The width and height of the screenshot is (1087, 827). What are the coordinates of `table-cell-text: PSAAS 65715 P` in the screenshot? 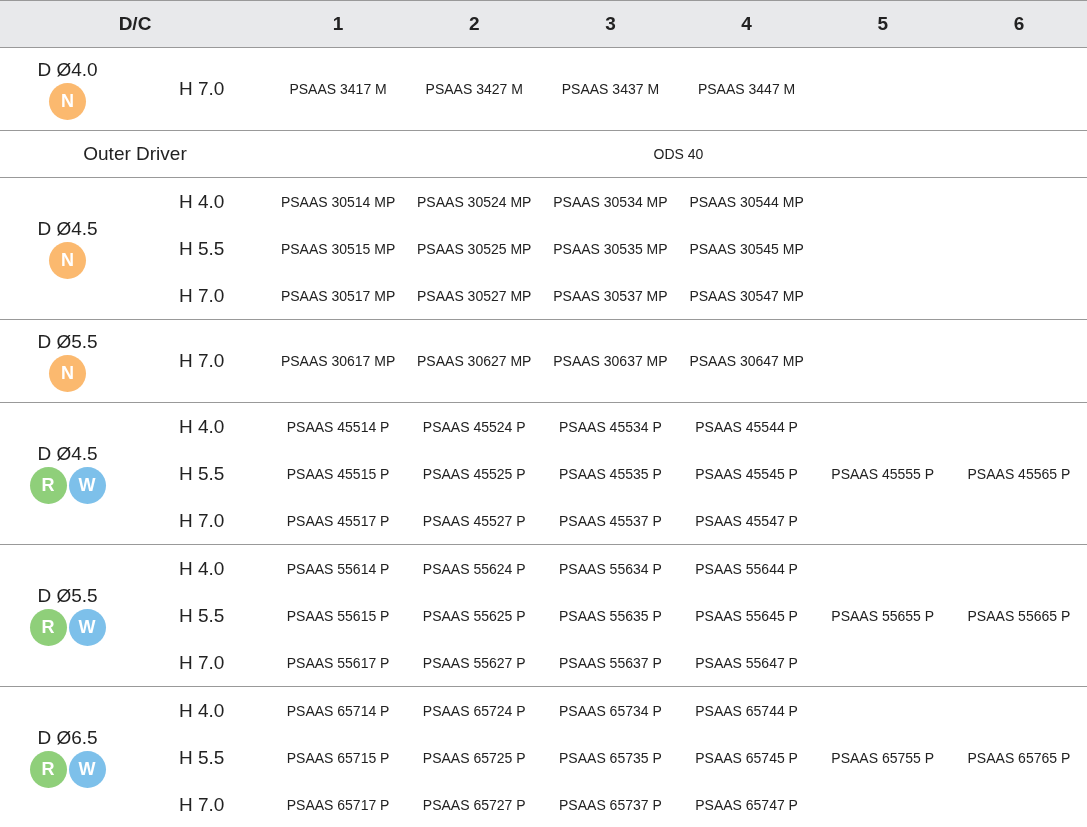 It's located at (338, 757).